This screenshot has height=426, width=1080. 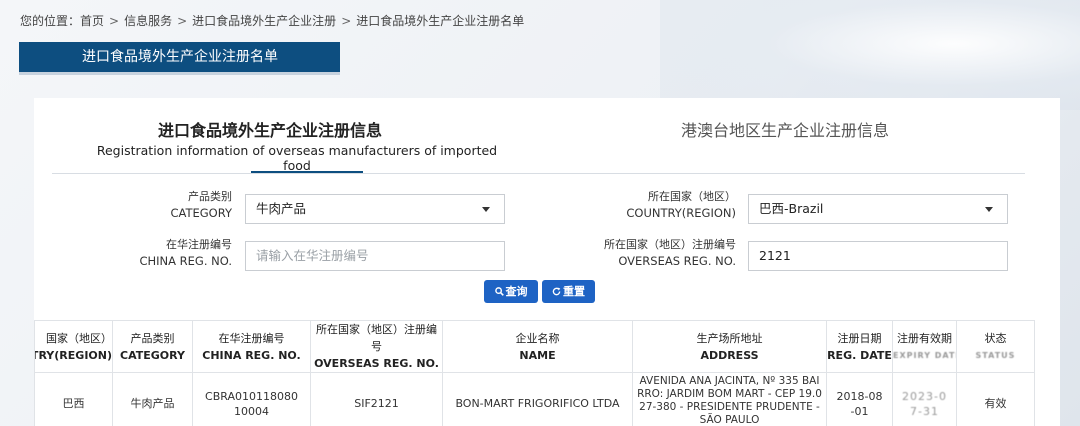 What do you see at coordinates (376, 338) in the screenshot?
I see `column-header-cn: 所在国家（地区）注册编号` at bounding box center [376, 338].